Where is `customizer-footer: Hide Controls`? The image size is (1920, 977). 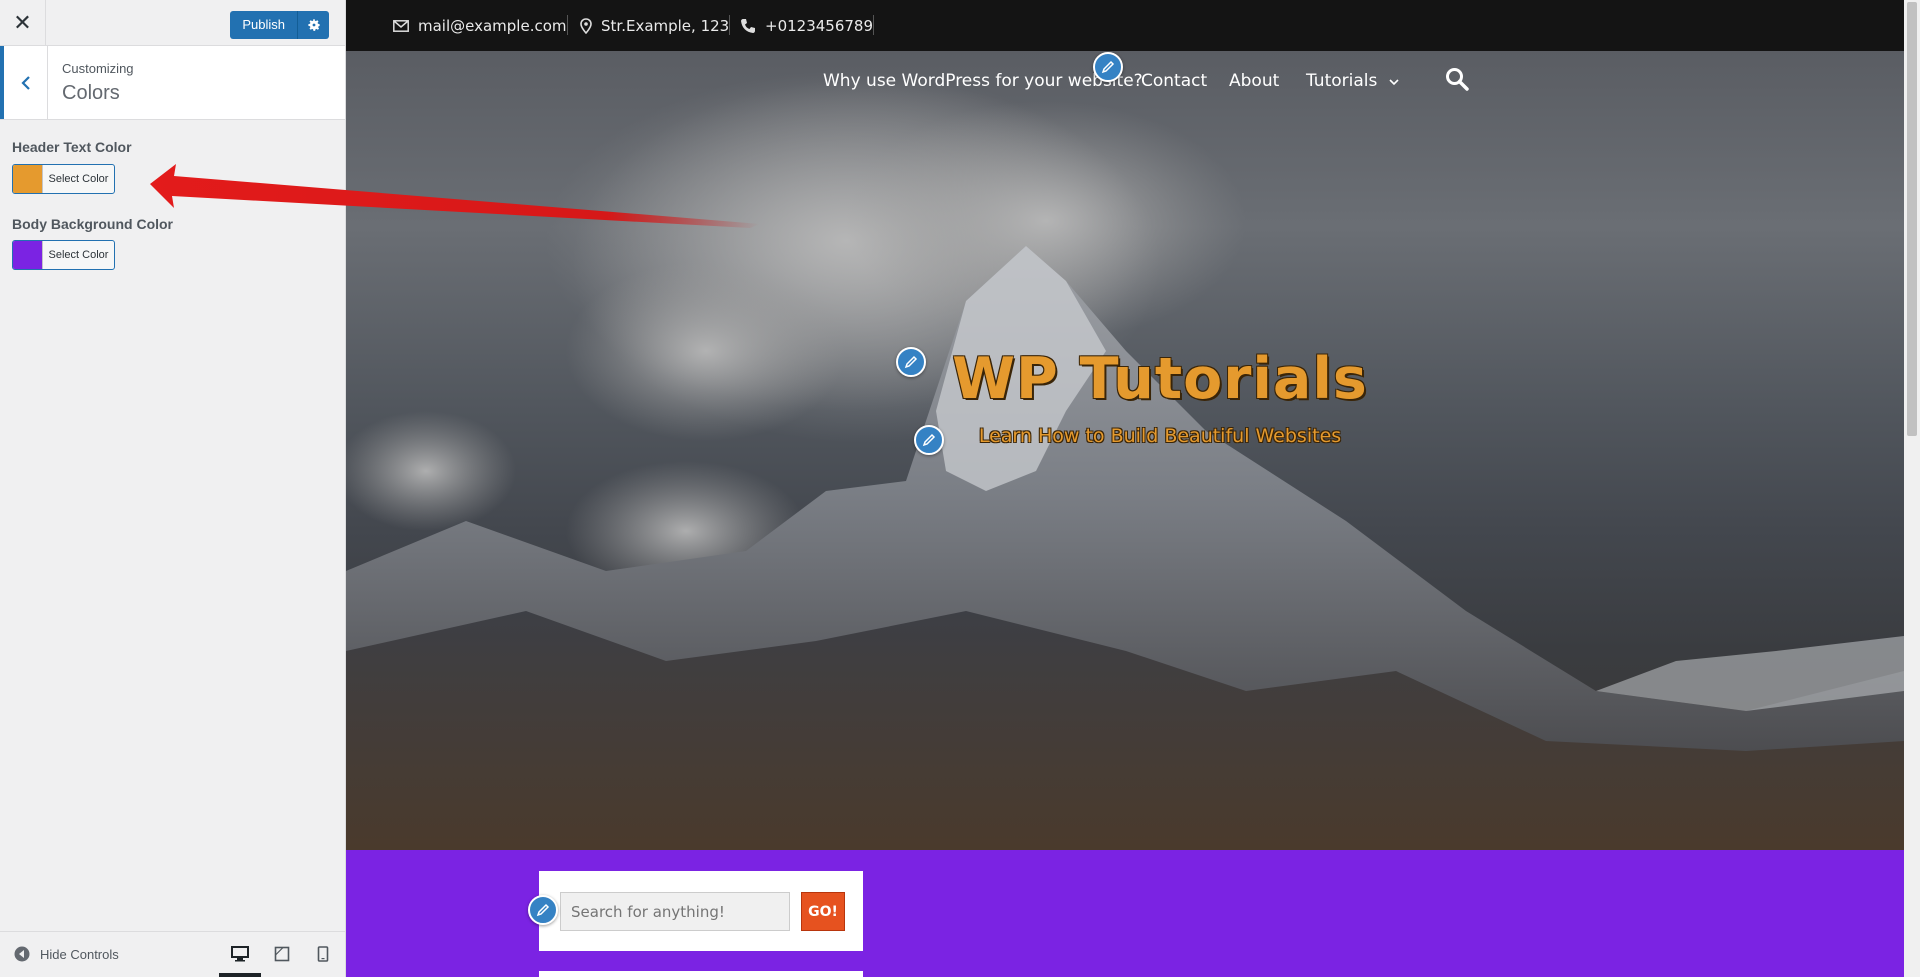 customizer-footer: Hide Controls is located at coordinates (172, 954).